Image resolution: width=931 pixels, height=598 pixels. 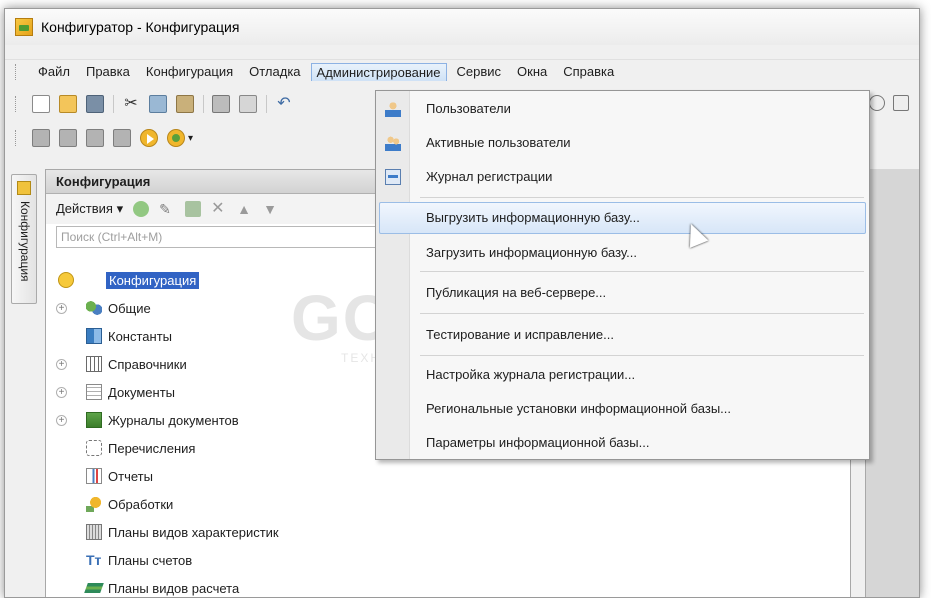 What do you see at coordinates (622, 143) in the screenshot?
I see `menu-item-active-users: Активные пользователи` at bounding box center [622, 143].